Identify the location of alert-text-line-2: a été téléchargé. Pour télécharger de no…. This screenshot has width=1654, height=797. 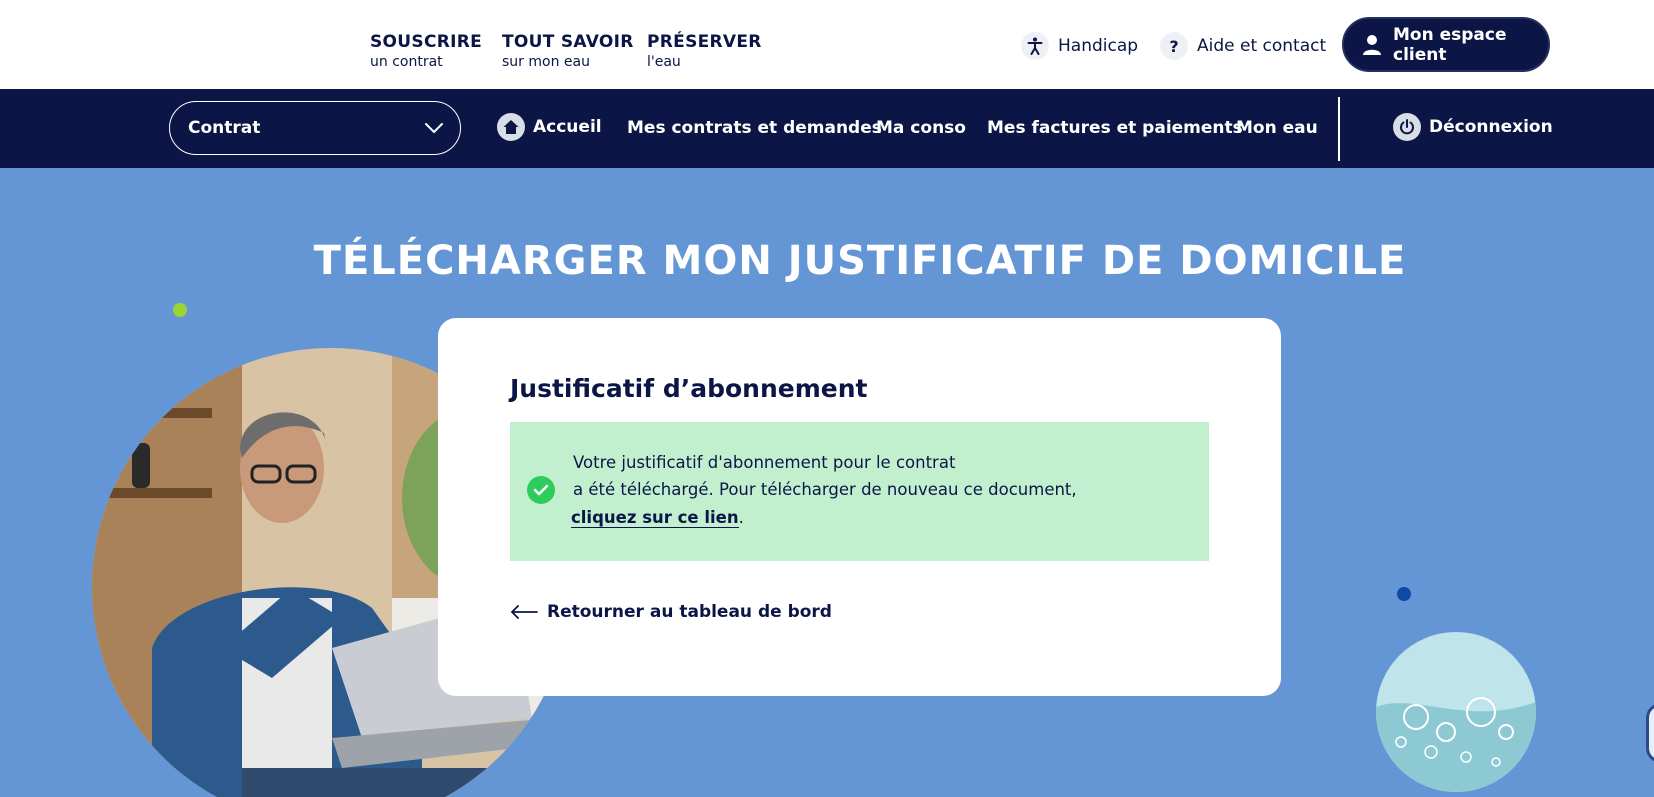
(825, 489).